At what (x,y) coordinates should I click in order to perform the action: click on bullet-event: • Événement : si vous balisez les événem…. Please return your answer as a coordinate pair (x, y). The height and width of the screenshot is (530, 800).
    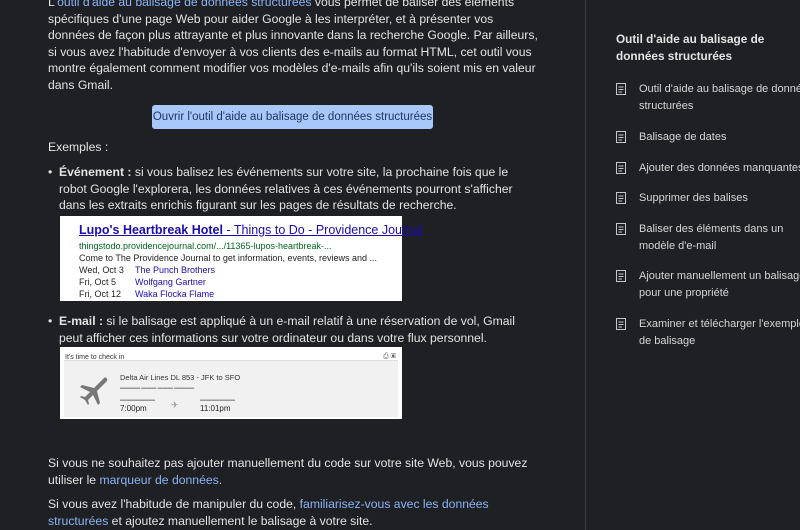
    Looking at the image, I should click on (293, 189).